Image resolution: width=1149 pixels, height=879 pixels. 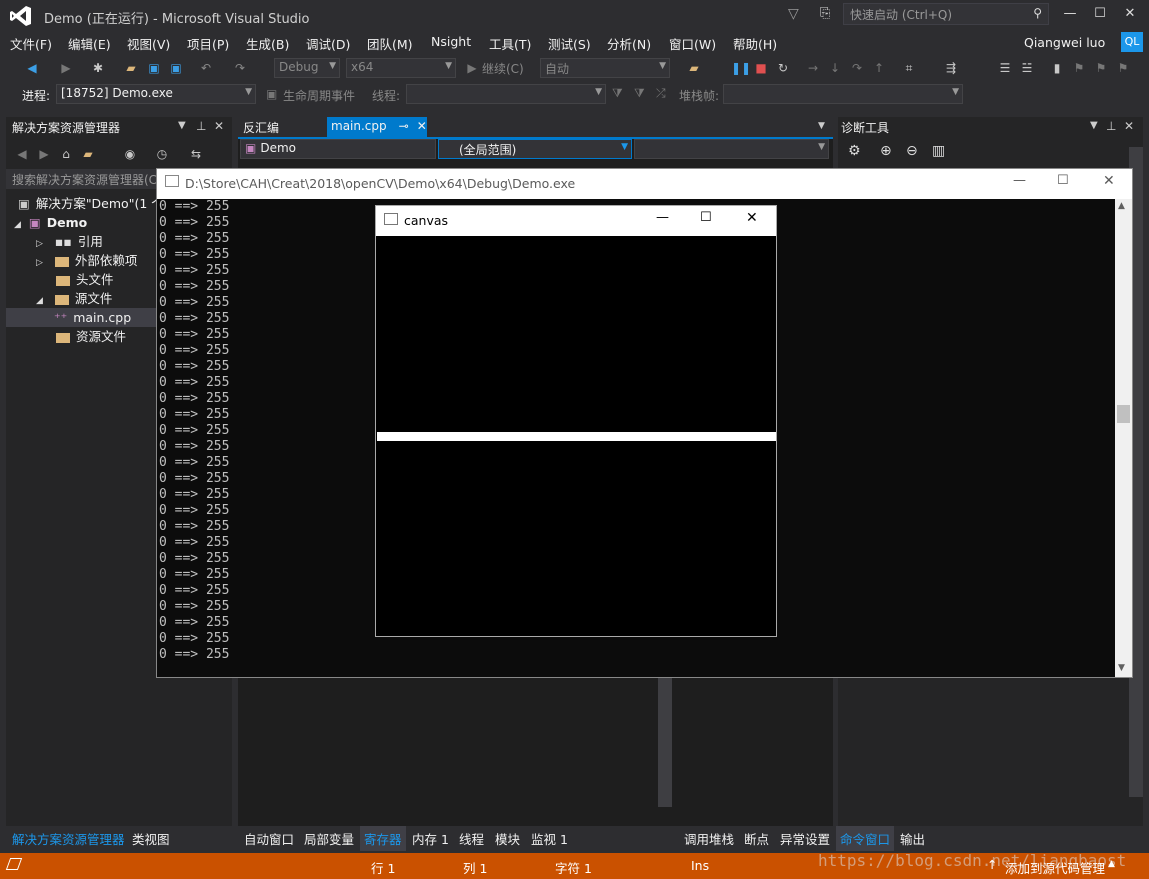 What do you see at coordinates (176, 68) in the screenshot?
I see `save-all-icon: ▣` at bounding box center [176, 68].